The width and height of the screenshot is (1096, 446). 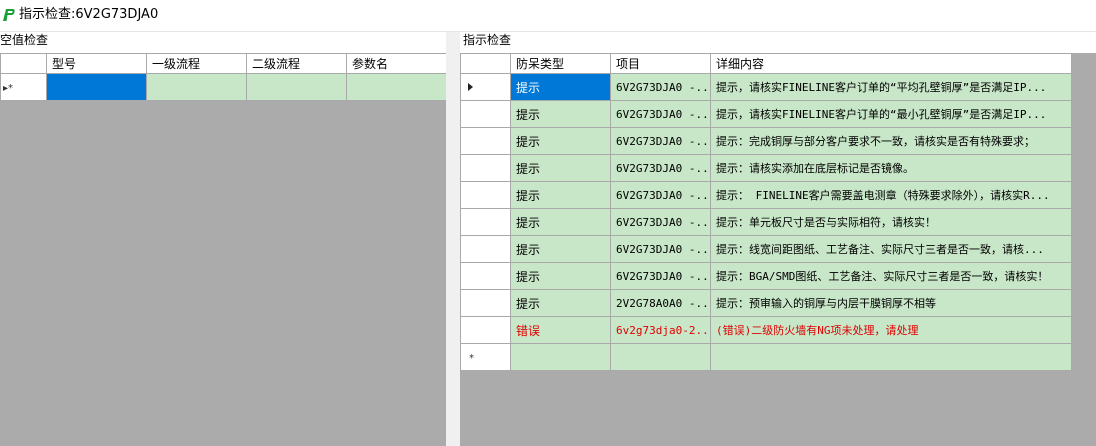 What do you see at coordinates (660, 63) in the screenshot?
I see `column-header-item: 项目` at bounding box center [660, 63].